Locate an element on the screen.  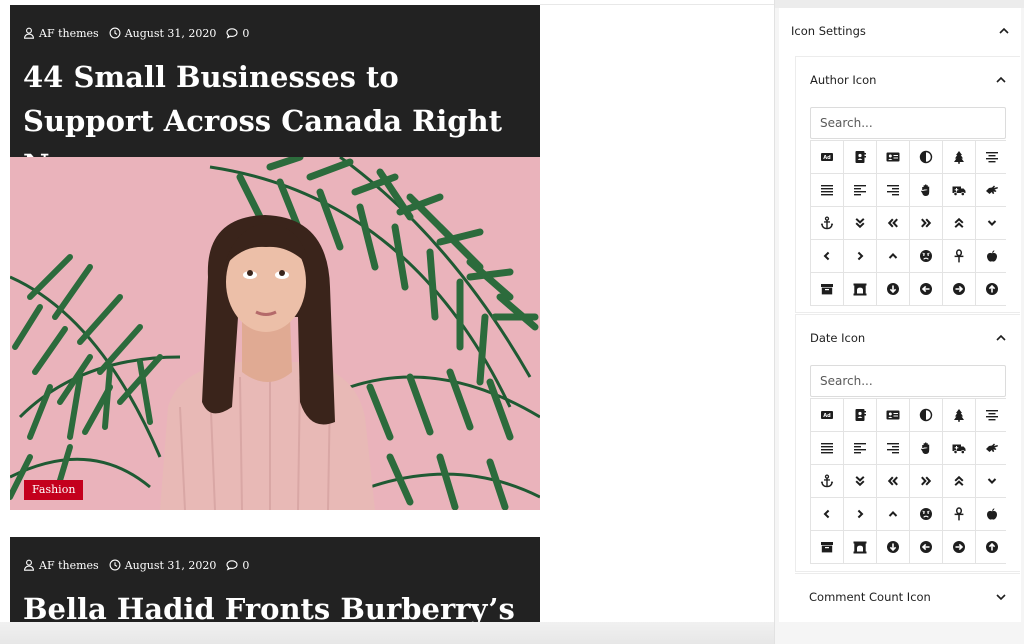
panel-top-strip is located at coordinates (899, 4).